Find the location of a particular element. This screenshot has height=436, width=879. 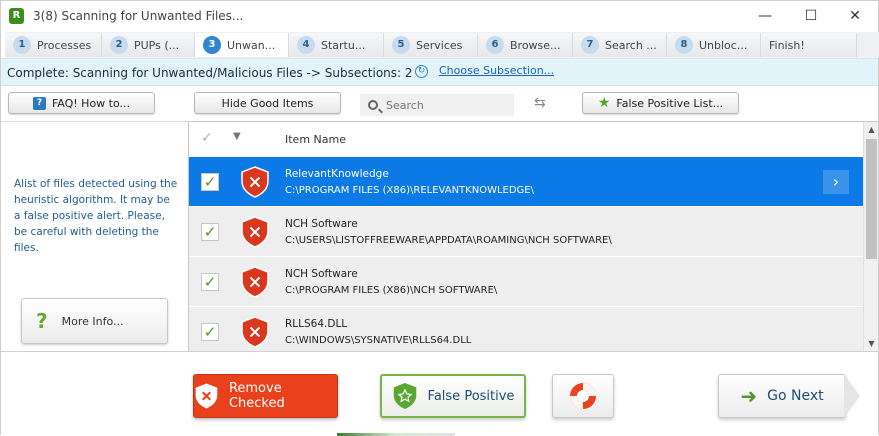

arrow-right-icon: ➜ is located at coordinates (749, 396).